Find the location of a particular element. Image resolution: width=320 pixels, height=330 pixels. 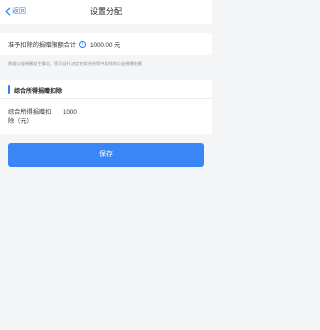

comprehensive-income-section: 综合所得捐赠扣除 综合所得捐赠扣除（元） 1000 is located at coordinates (106, 107).